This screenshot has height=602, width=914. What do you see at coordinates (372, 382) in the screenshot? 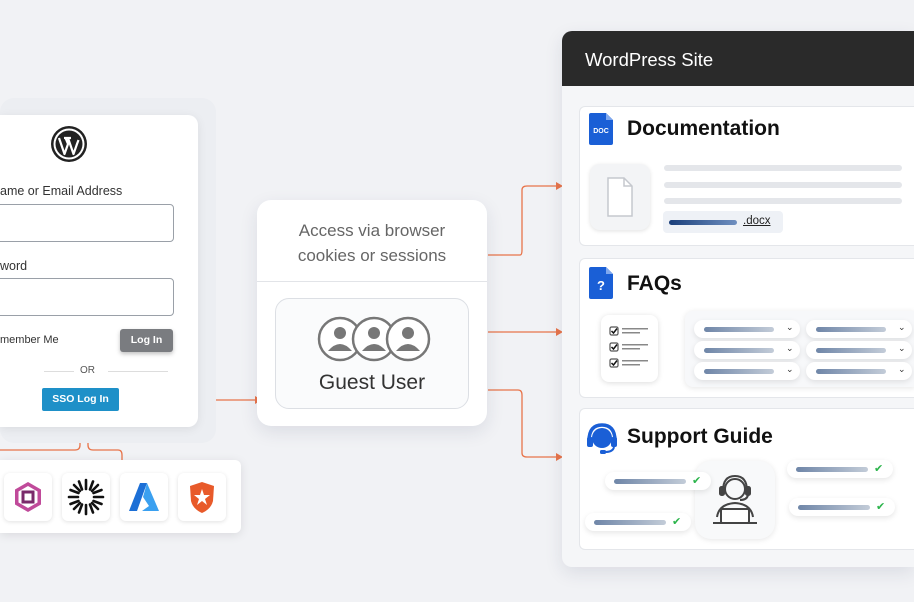
I see `guest-user-label: Guest User` at bounding box center [372, 382].